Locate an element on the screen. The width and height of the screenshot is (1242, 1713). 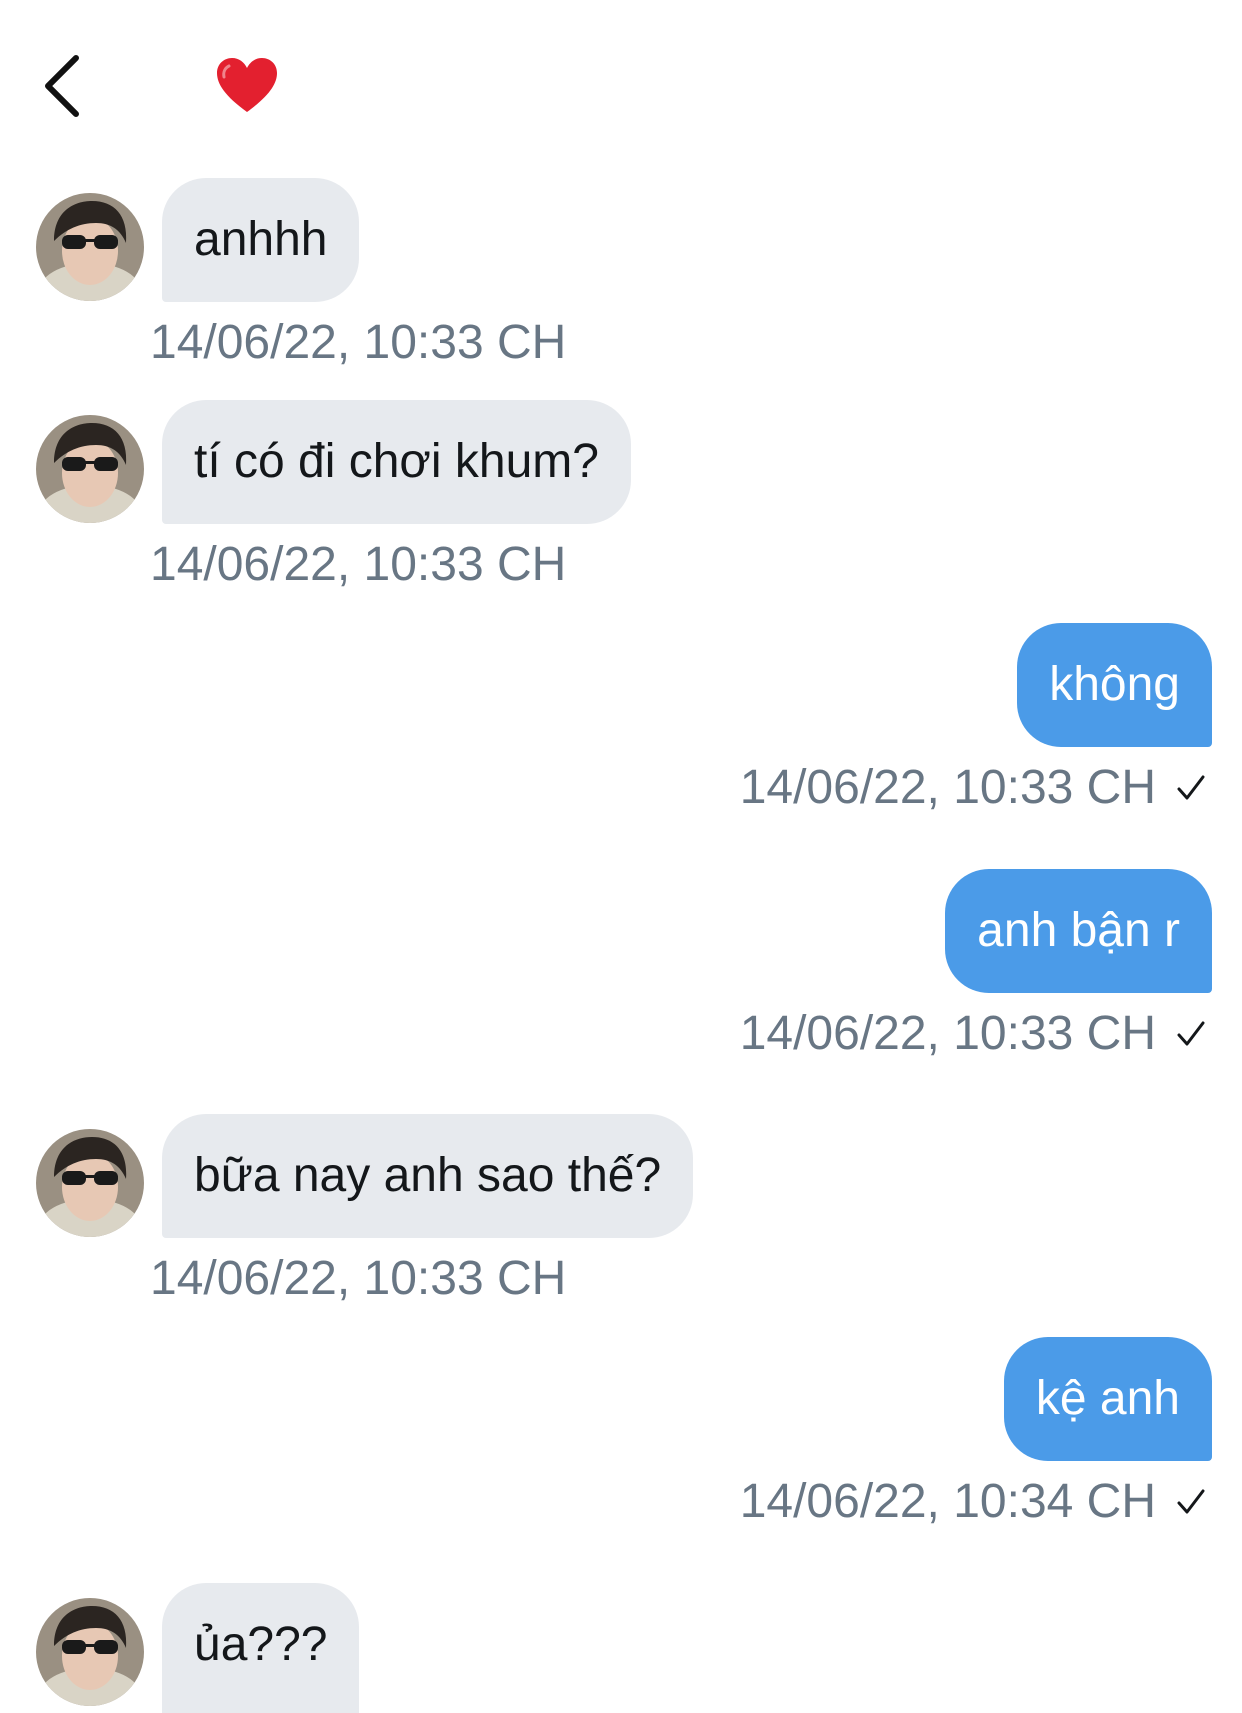
message-text: tí có đi chơi khum? is located at coordinates (396, 461).